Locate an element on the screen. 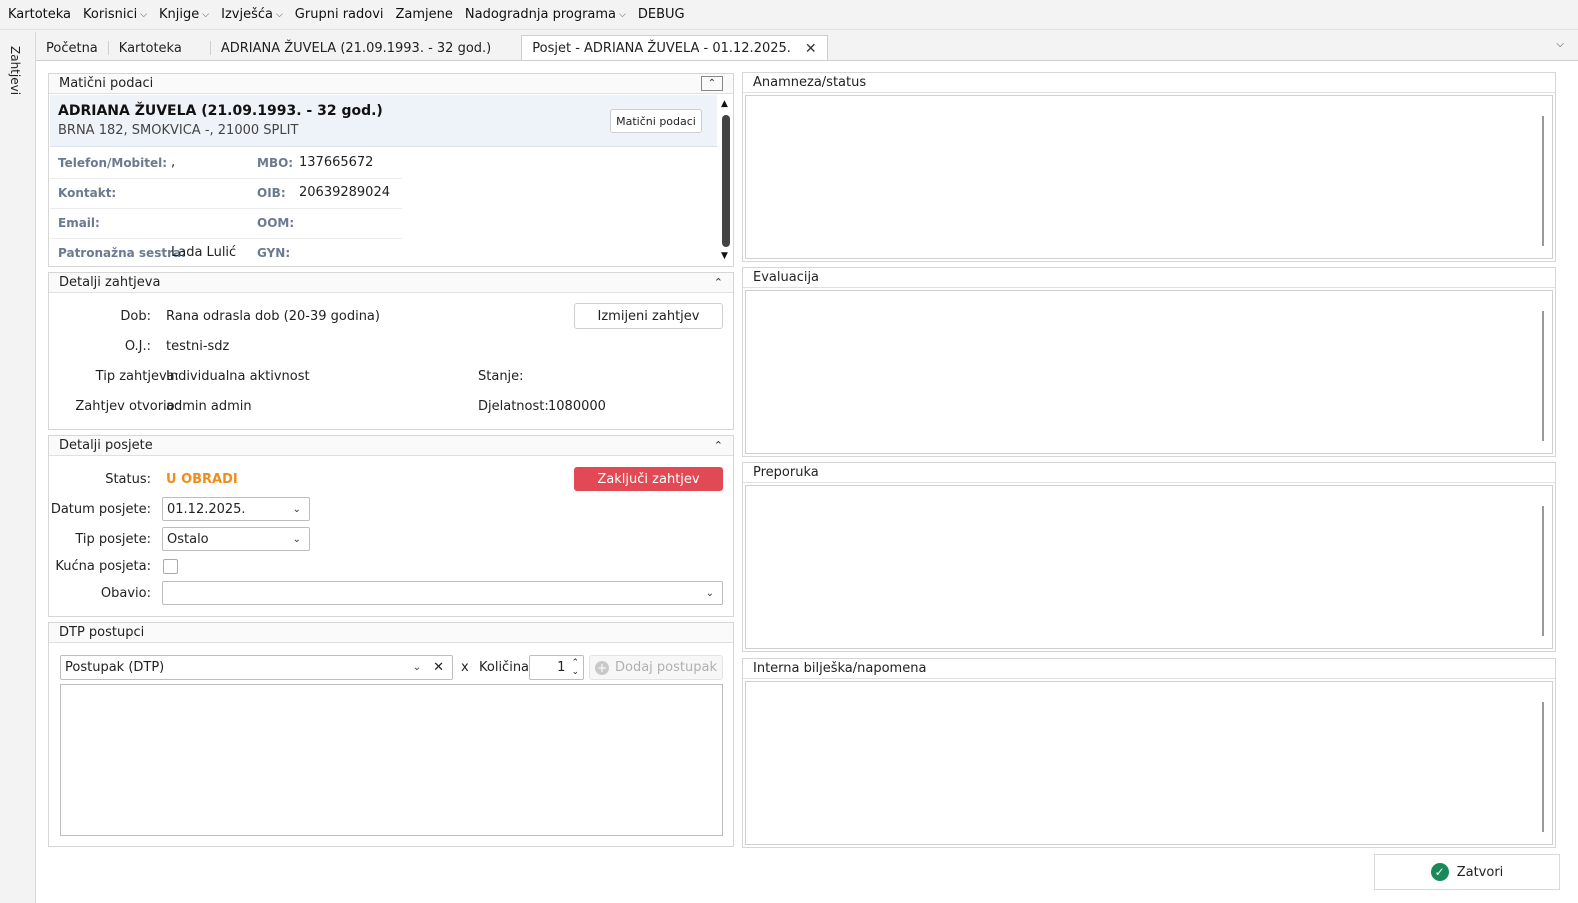 Image resolution: width=1578 pixels, height=903 pixels. tip-posjete-value: Ostalo is located at coordinates (188, 539).